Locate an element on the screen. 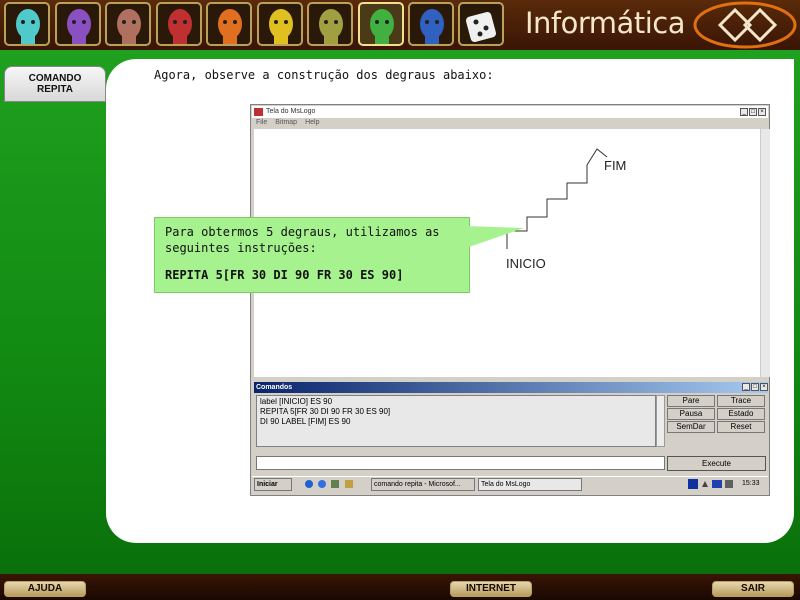 Image resolution: width=800 pixels, height=600 pixels. commands-title: Comandos is located at coordinates (274, 387).